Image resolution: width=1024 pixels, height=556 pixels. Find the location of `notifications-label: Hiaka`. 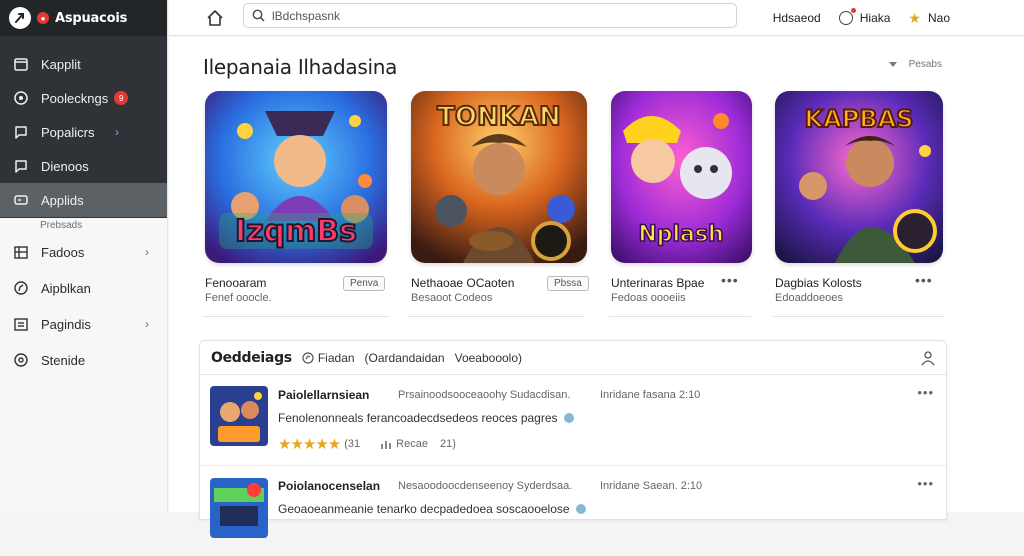

notifications-label: Hiaka is located at coordinates (875, 18).